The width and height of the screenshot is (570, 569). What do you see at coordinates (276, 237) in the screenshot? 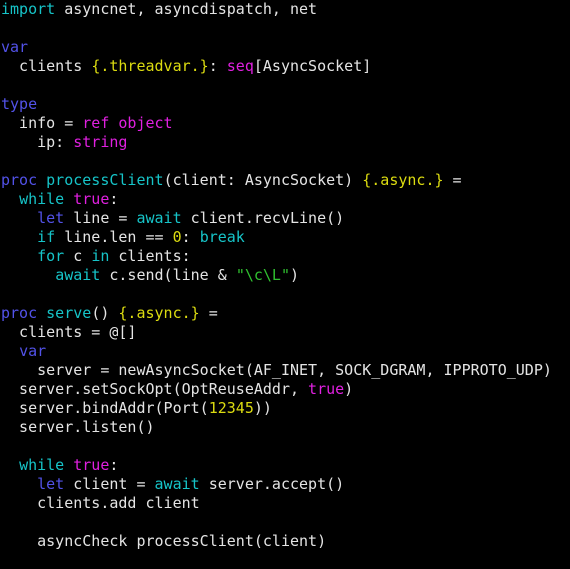
I see `code-line: if line.len == 0: break` at bounding box center [276, 237].